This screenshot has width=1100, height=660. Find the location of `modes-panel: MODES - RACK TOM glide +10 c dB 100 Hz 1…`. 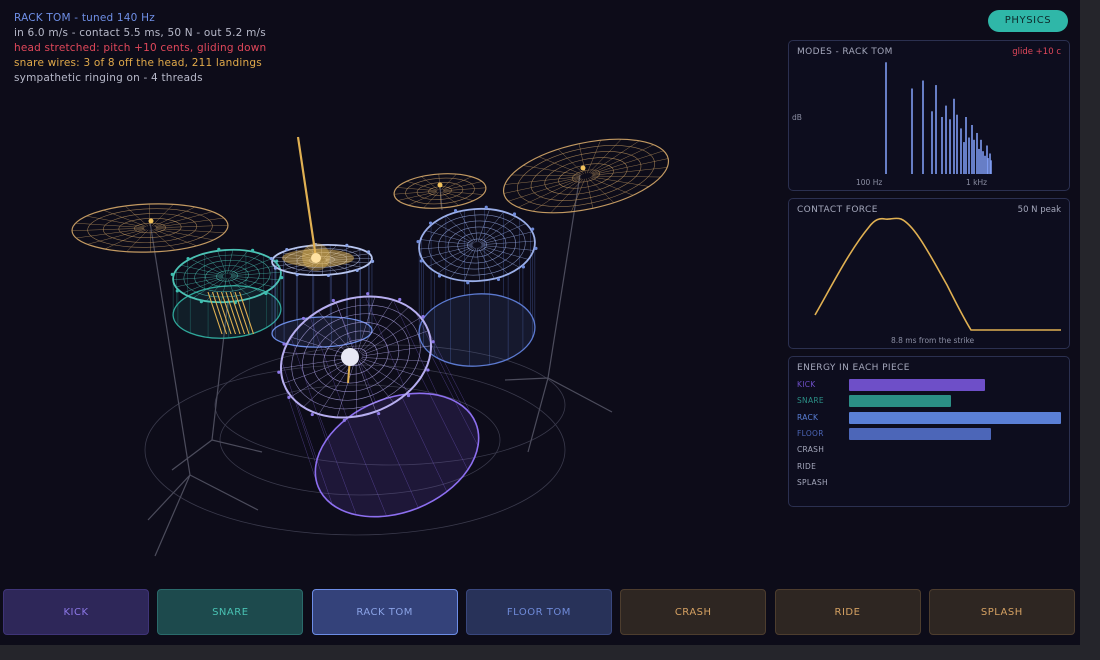

modes-panel: MODES - RACK TOM glide +10 c dB 100 Hz 1… is located at coordinates (929, 115).